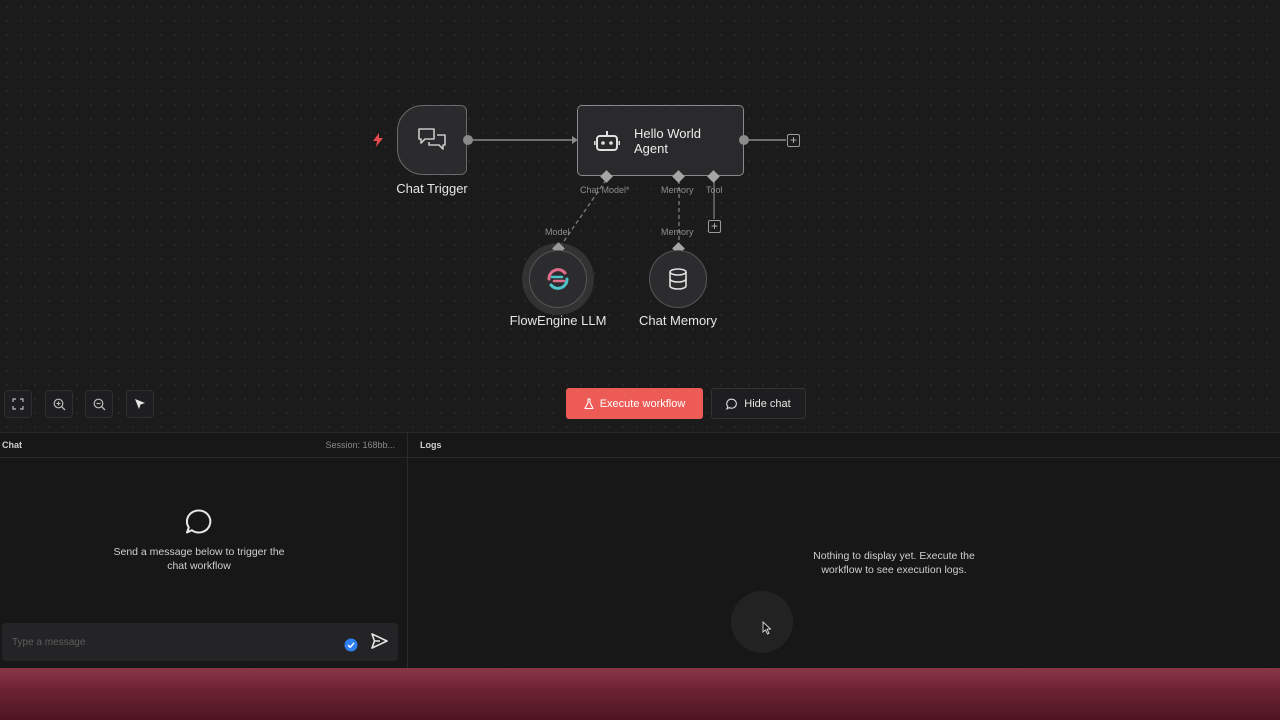 The height and width of the screenshot is (720, 1280). I want to click on zoom-out-icon, so click(99, 404).